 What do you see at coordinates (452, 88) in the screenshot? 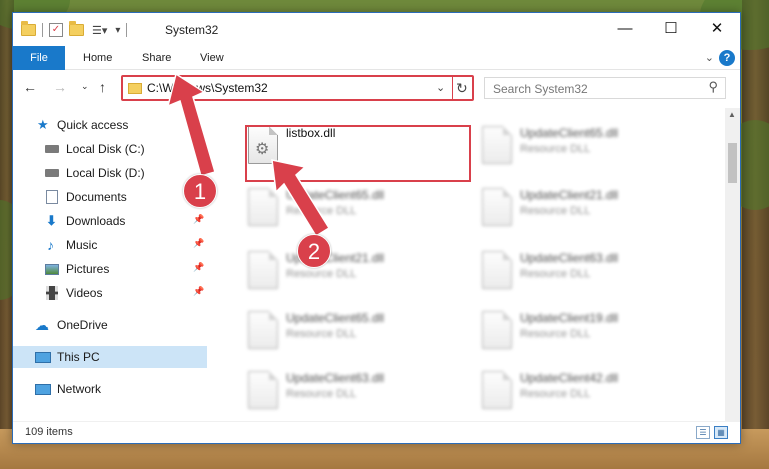
I see `address-divider` at bounding box center [452, 88].